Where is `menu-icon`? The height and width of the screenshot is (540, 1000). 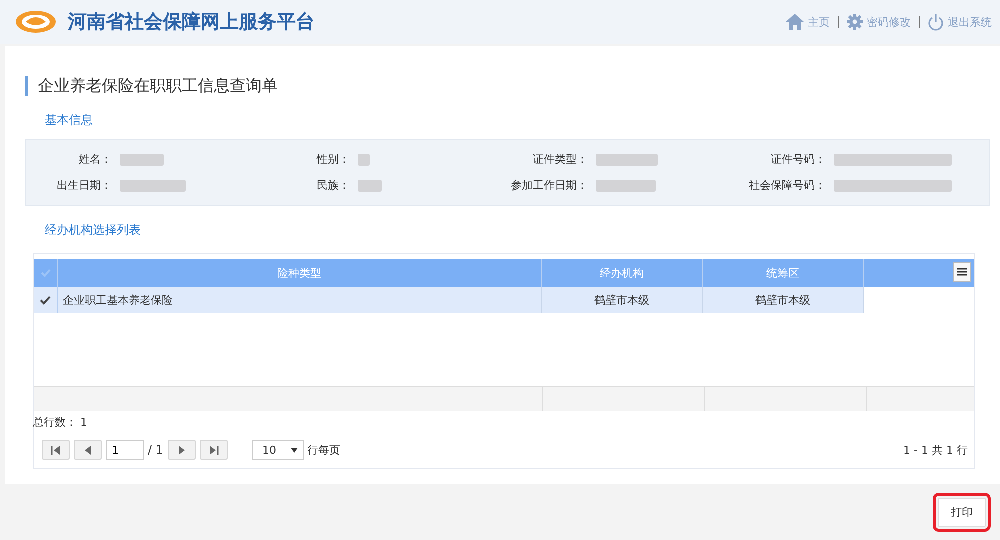 menu-icon is located at coordinates (962, 272).